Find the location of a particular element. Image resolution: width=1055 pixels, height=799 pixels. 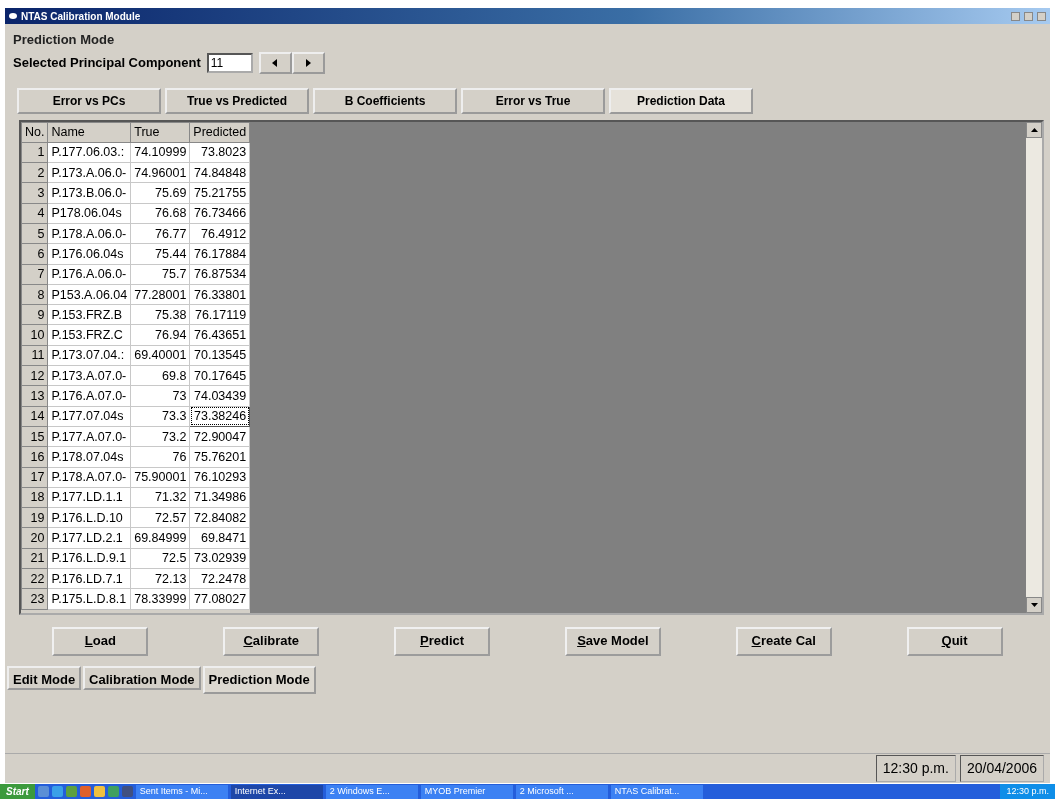

mode-tab: Calibration Mode is located at coordinates (142, 677).